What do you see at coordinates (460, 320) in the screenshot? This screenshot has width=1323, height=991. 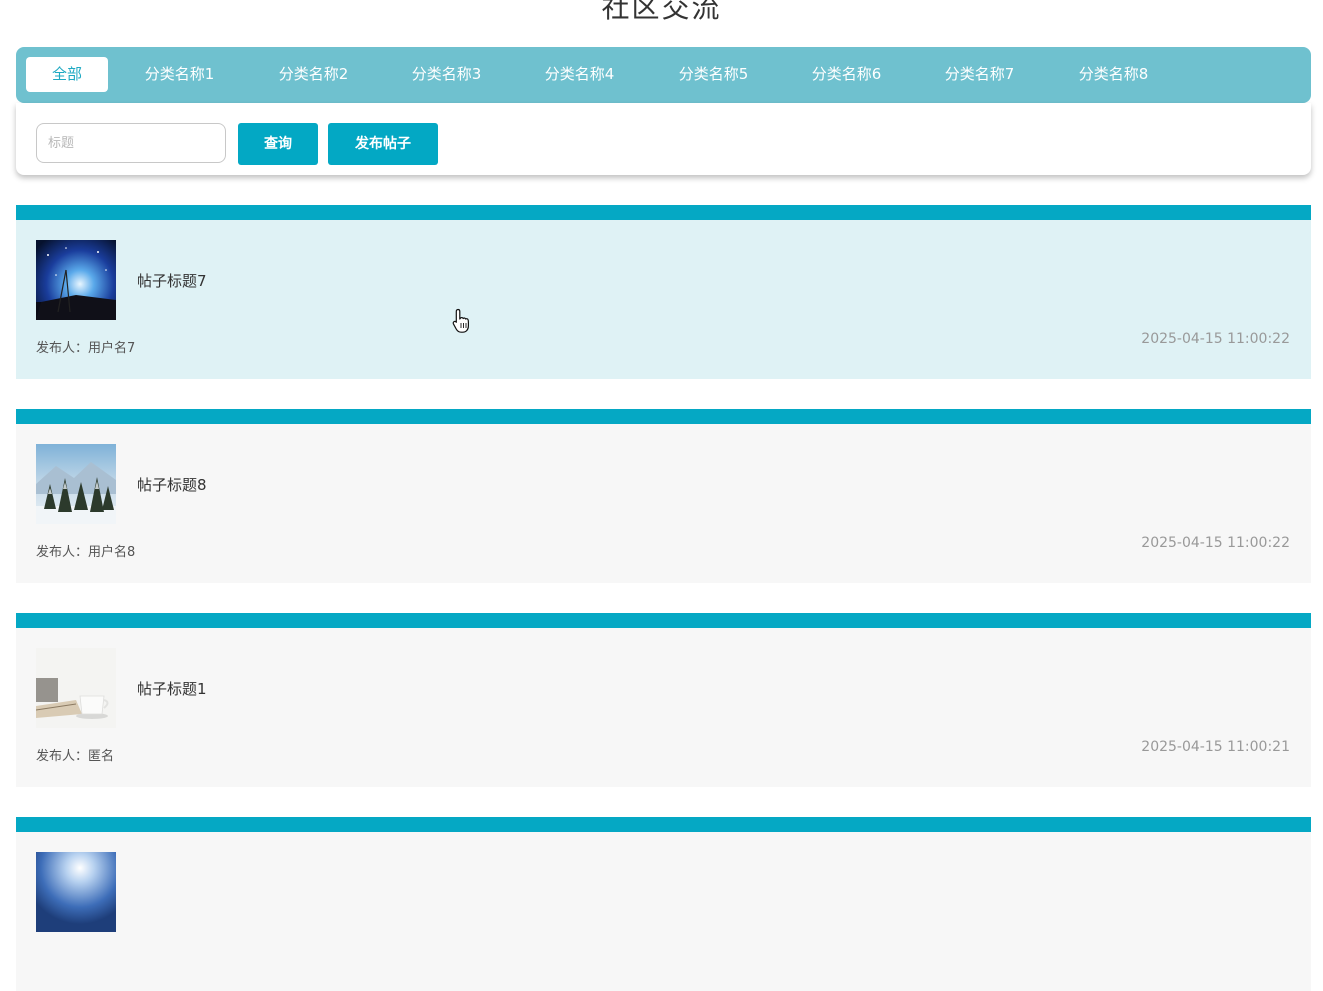 I see `hand-cursor-icon` at bounding box center [460, 320].